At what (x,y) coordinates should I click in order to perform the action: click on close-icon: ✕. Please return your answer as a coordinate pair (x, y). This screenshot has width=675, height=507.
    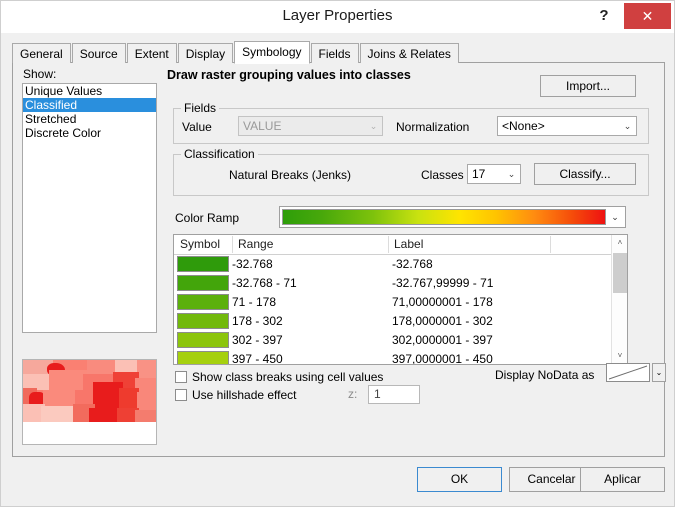
    Looking at the image, I should click on (647, 16).